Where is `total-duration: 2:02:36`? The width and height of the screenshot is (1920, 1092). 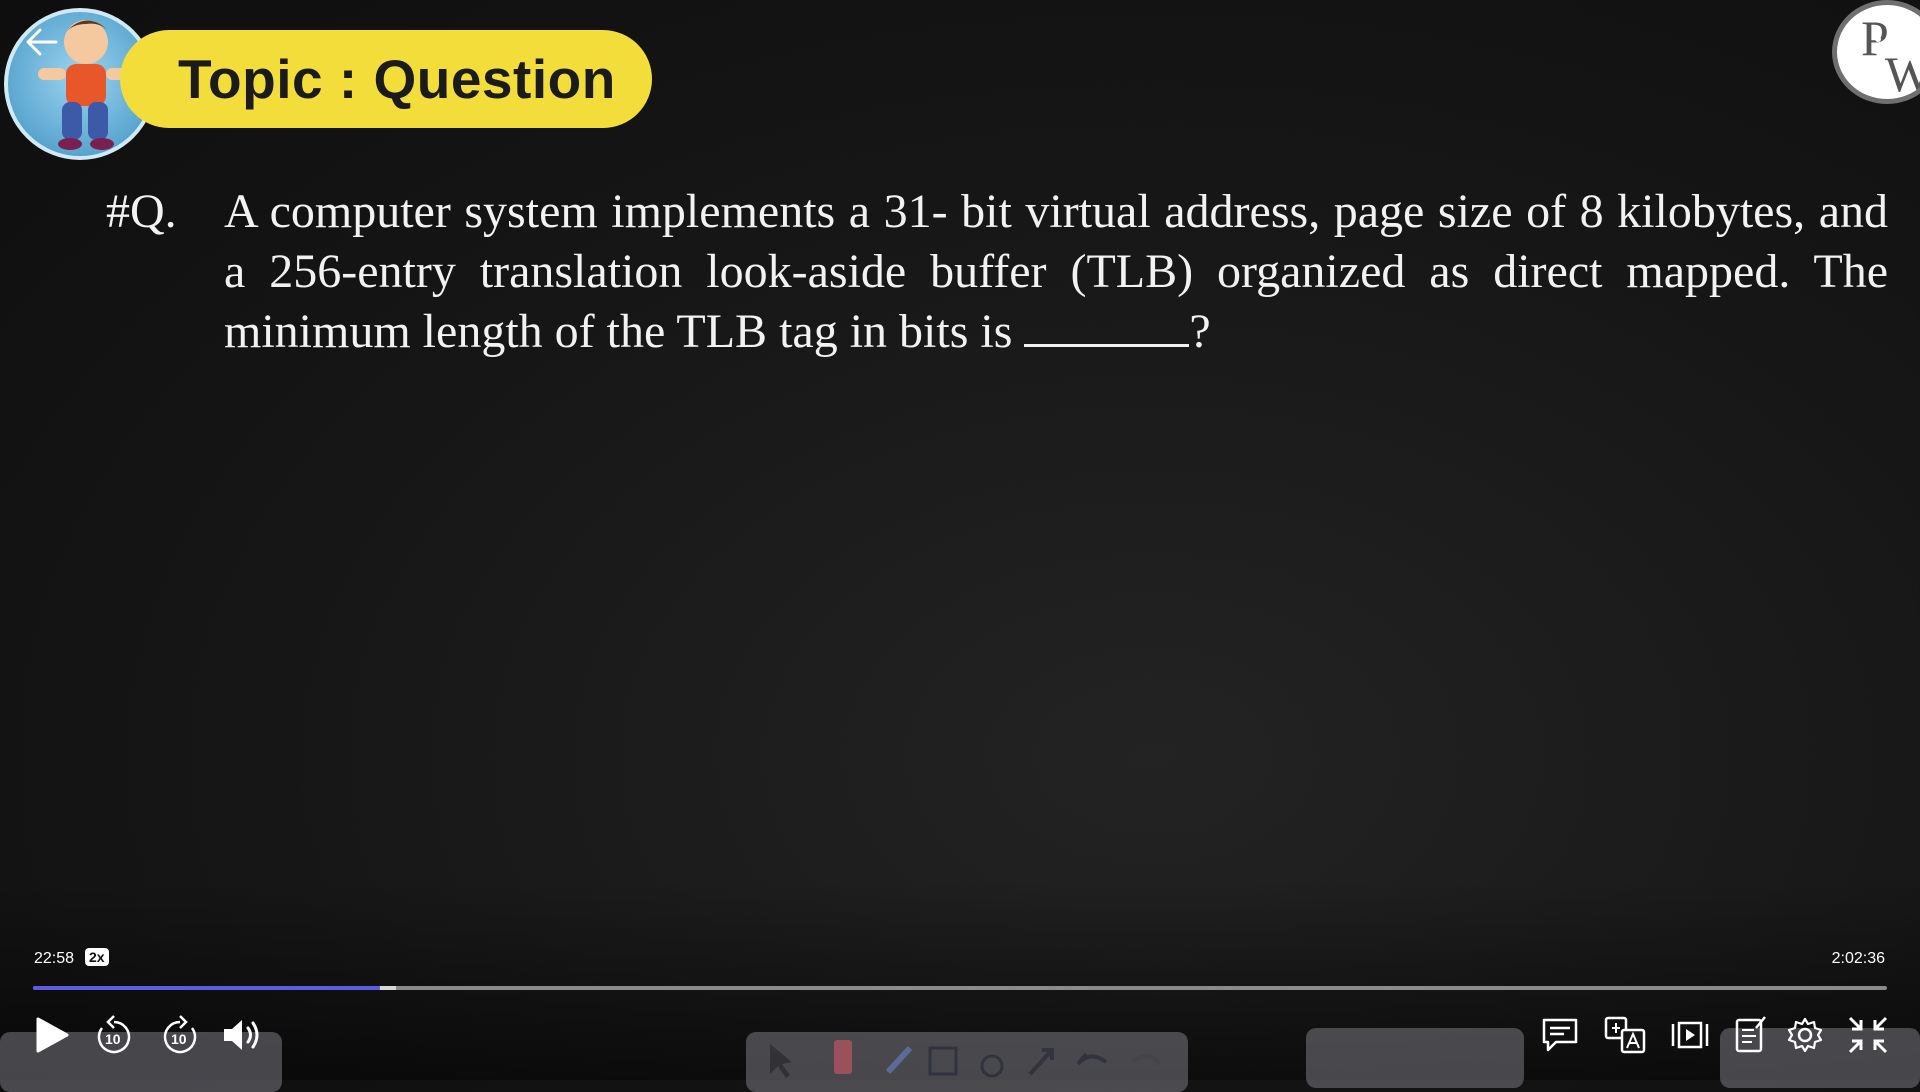 total-duration: 2:02:36 is located at coordinates (1858, 958).